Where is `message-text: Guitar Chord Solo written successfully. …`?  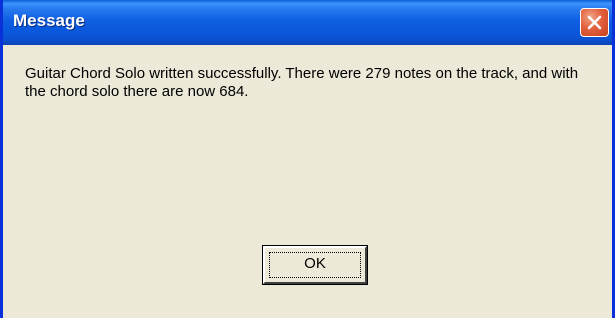
message-text: Guitar Chord Solo written successfully. … is located at coordinates (302, 82).